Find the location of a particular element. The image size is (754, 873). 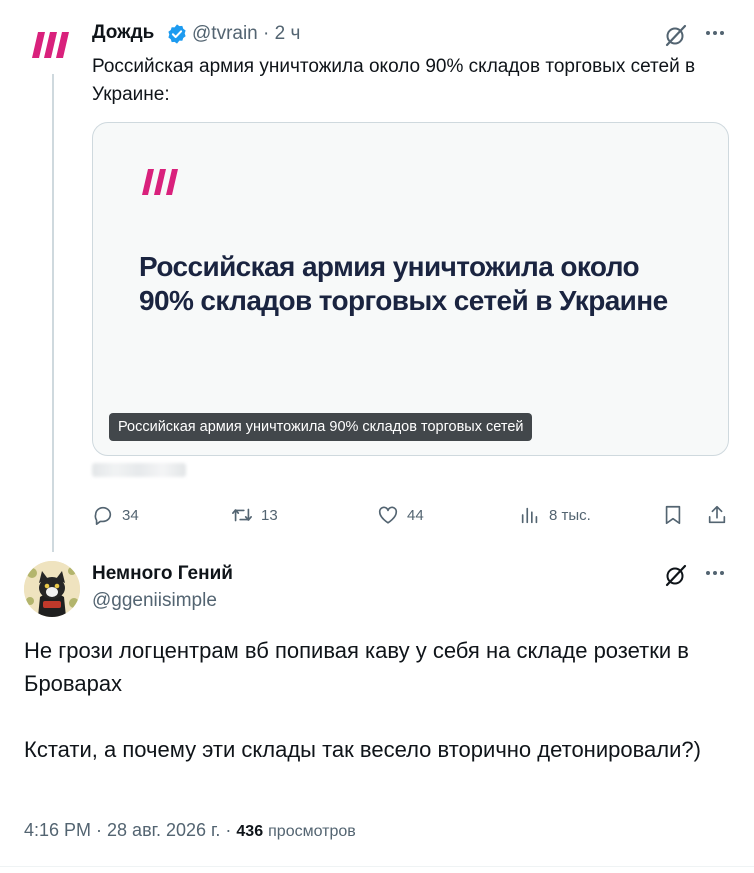

retweet-icon is located at coordinates (242, 515).